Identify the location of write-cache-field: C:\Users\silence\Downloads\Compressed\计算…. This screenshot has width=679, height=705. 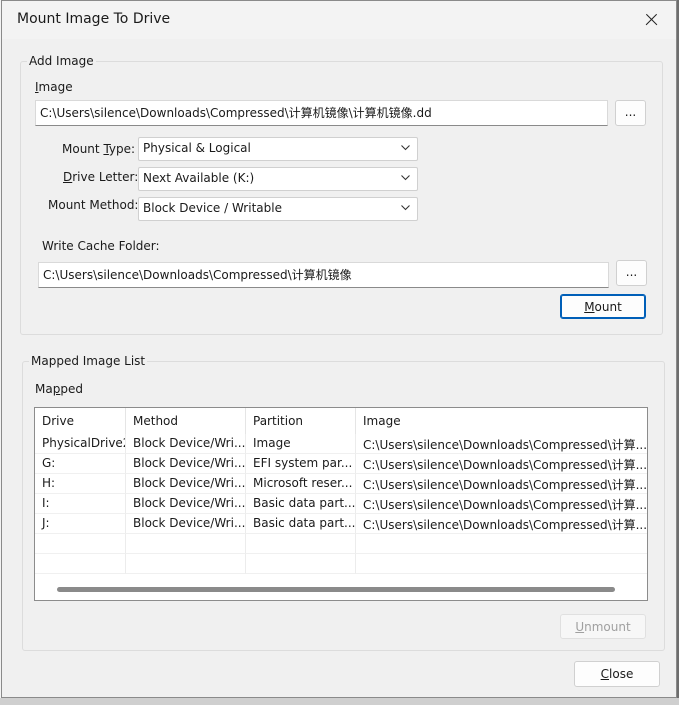
(323, 275).